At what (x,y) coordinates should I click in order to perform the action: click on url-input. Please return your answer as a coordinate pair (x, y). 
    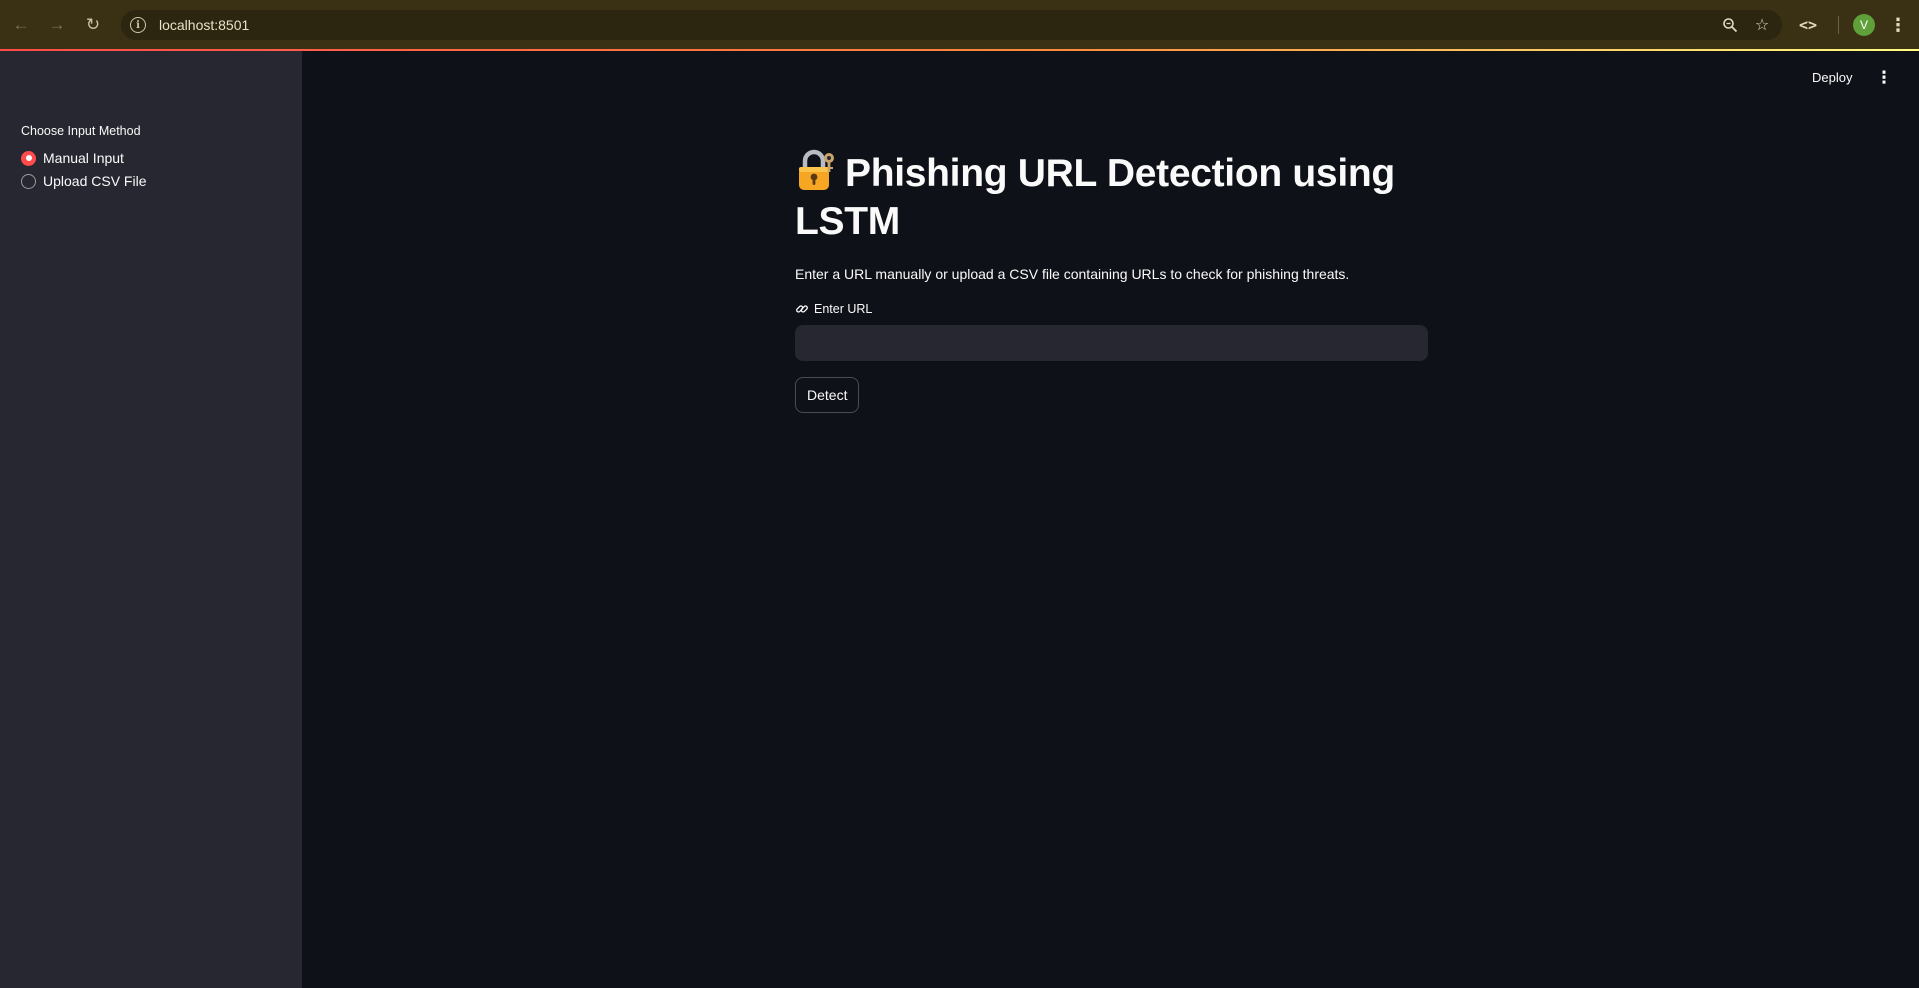
    Looking at the image, I should click on (1111, 343).